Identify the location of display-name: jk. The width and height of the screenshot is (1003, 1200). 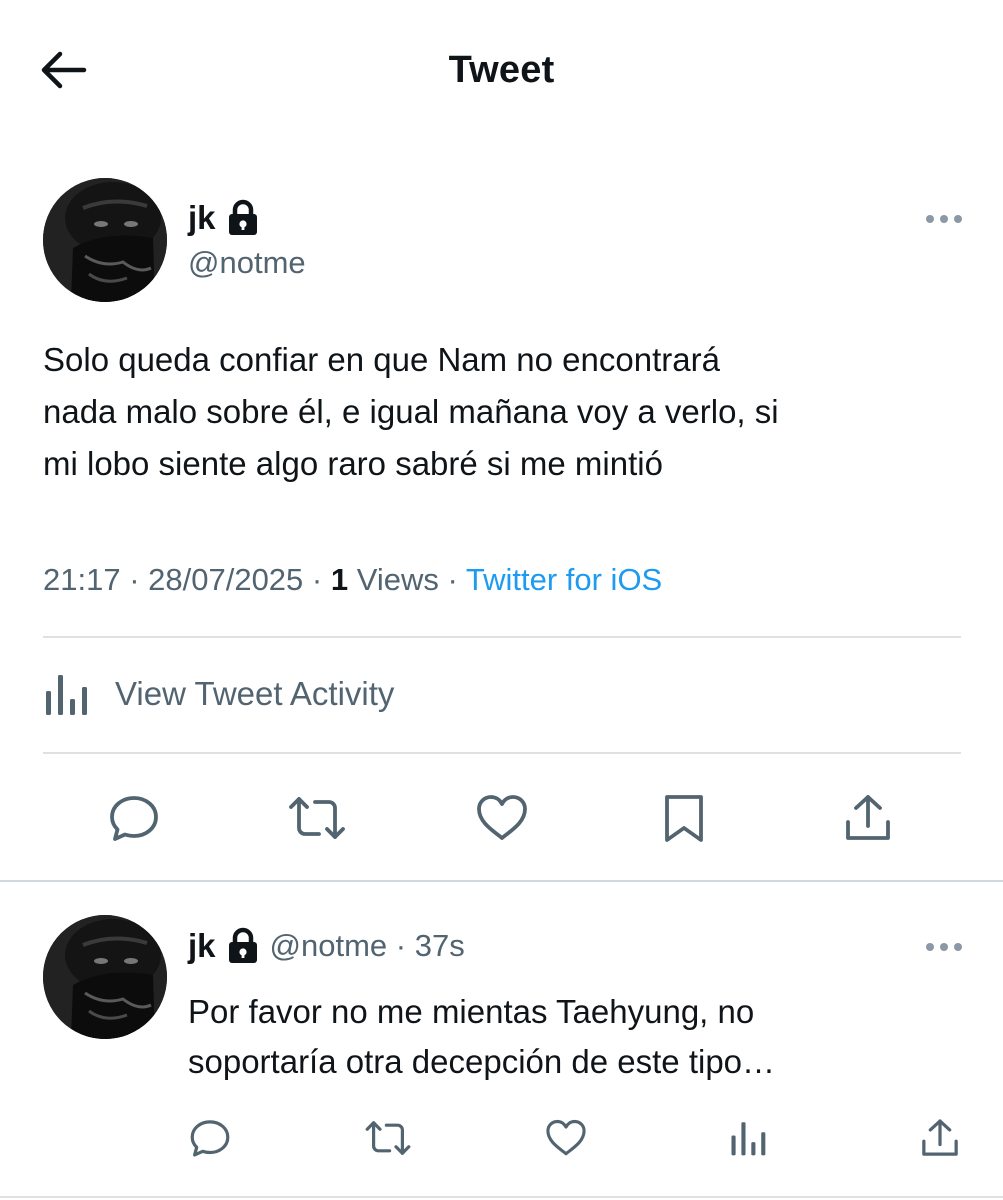
(202, 218).